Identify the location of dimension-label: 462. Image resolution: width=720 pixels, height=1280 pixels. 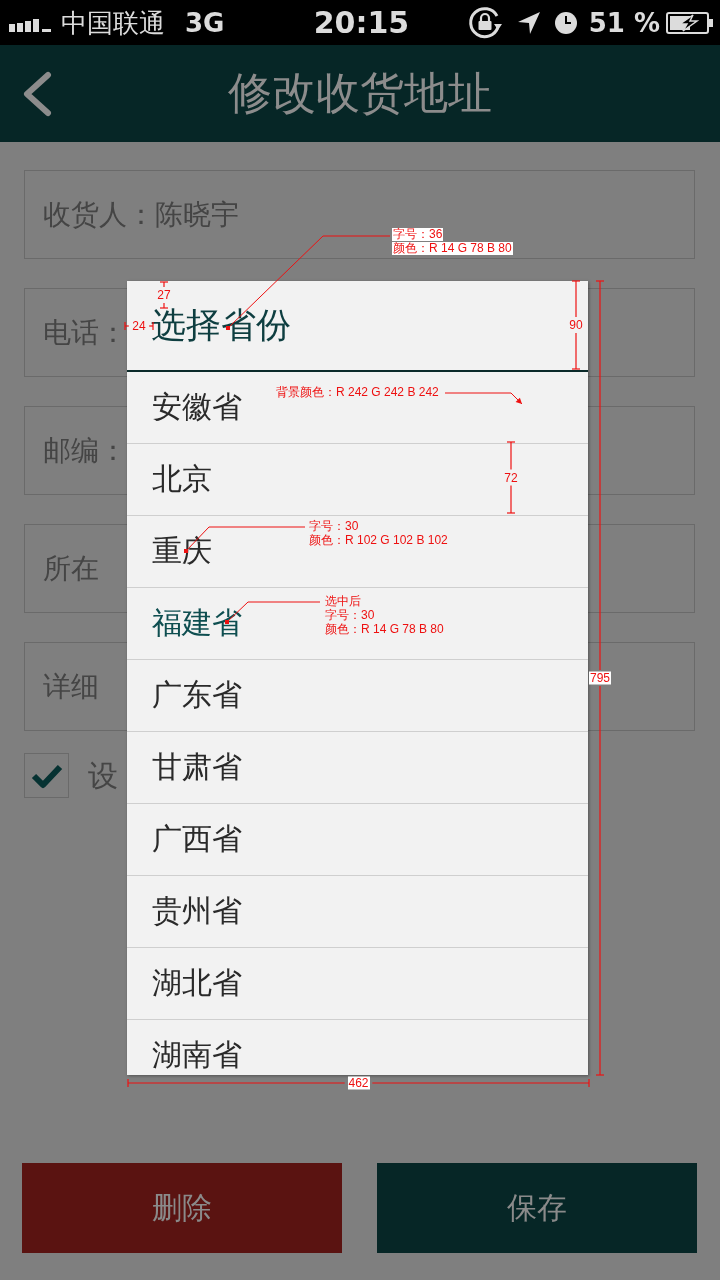
(358, 1083).